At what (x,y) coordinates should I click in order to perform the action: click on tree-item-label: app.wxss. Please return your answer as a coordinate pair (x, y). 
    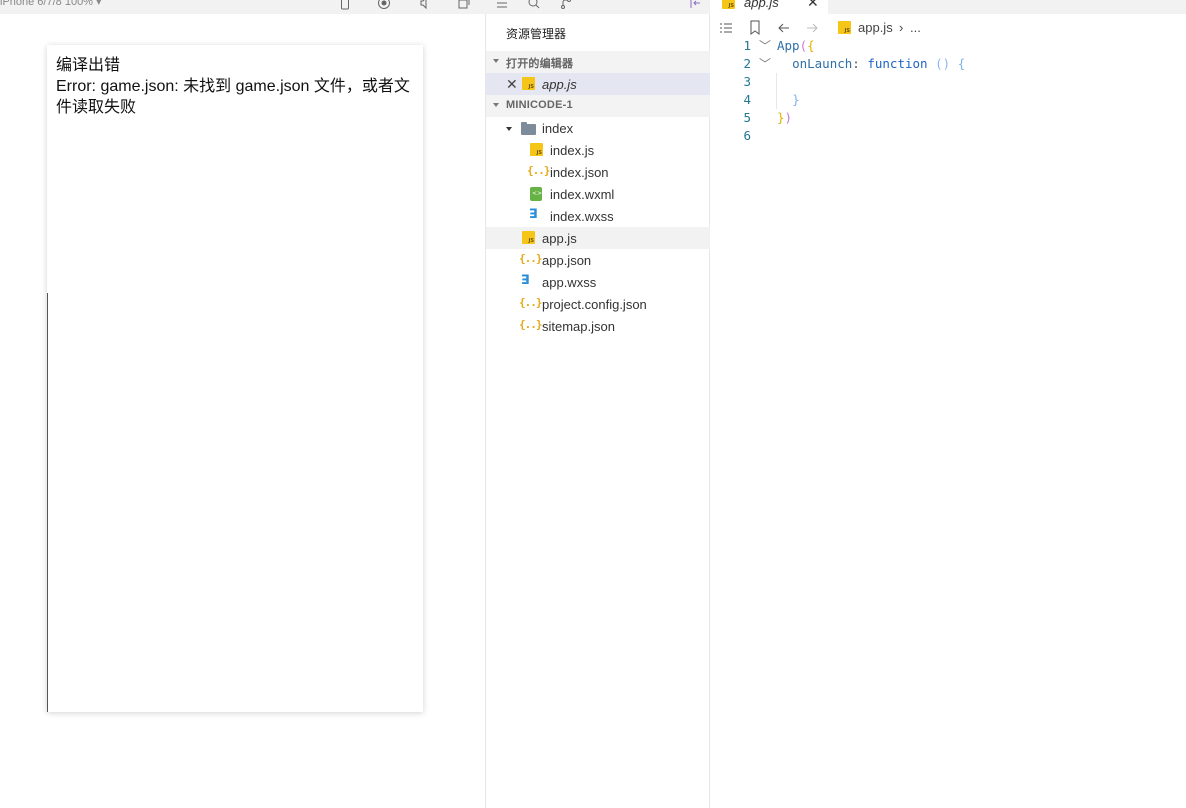
    Looking at the image, I should click on (569, 282).